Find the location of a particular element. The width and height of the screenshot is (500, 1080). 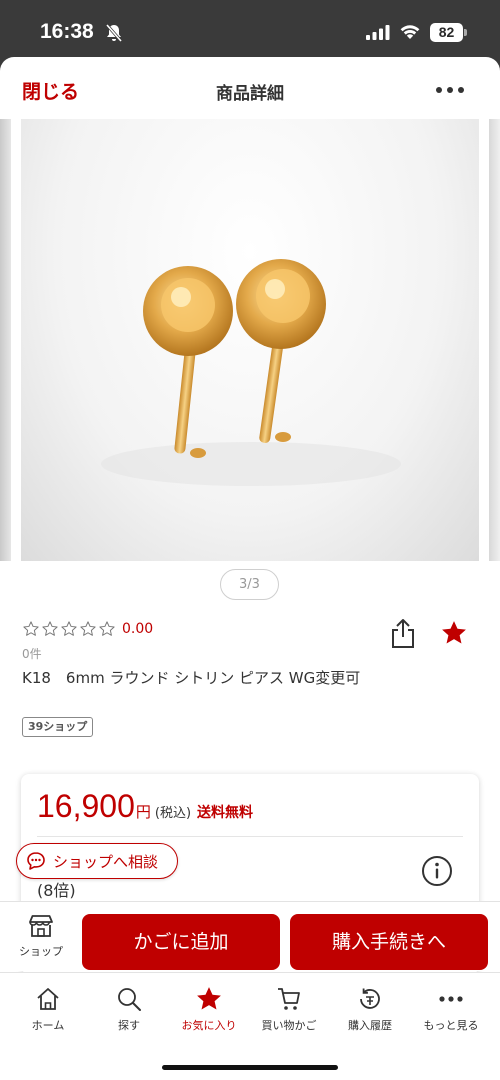

checkout-button: 購入手続きへ is located at coordinates (389, 942).